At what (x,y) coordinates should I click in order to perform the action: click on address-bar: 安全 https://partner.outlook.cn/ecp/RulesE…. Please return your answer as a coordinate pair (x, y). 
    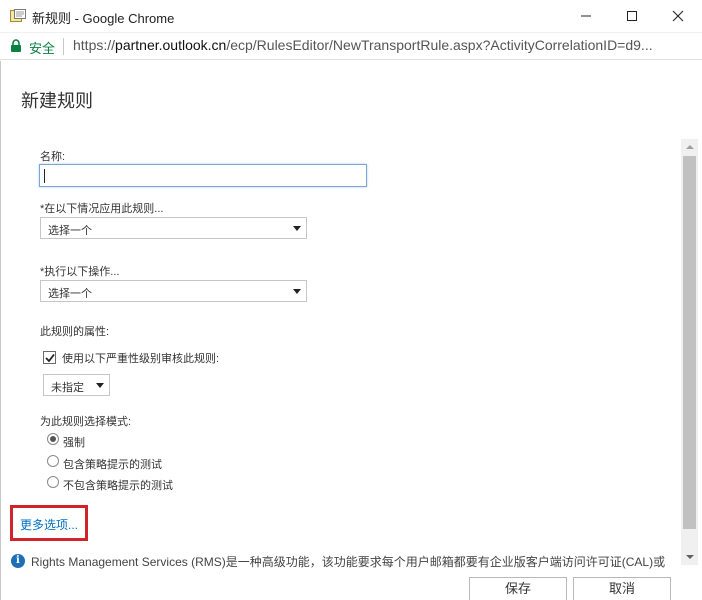
    Looking at the image, I should click on (351, 46).